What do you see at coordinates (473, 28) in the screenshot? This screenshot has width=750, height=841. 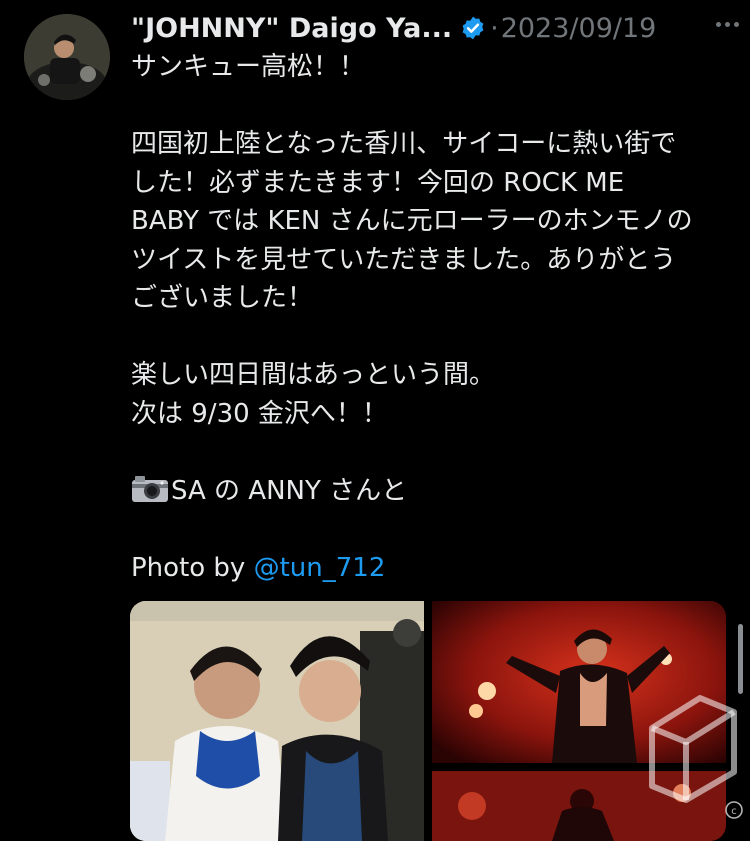 I see `verified-badge-icon` at bounding box center [473, 28].